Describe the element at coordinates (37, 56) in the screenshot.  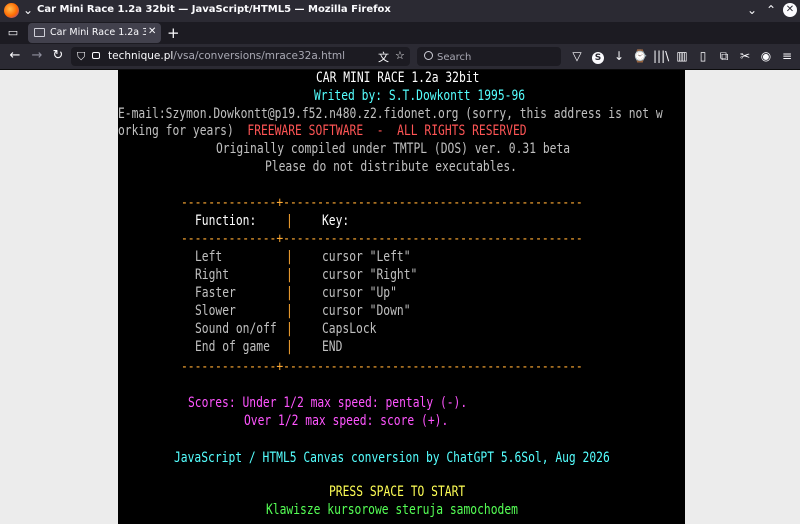
I see `forward-button: →` at that location.